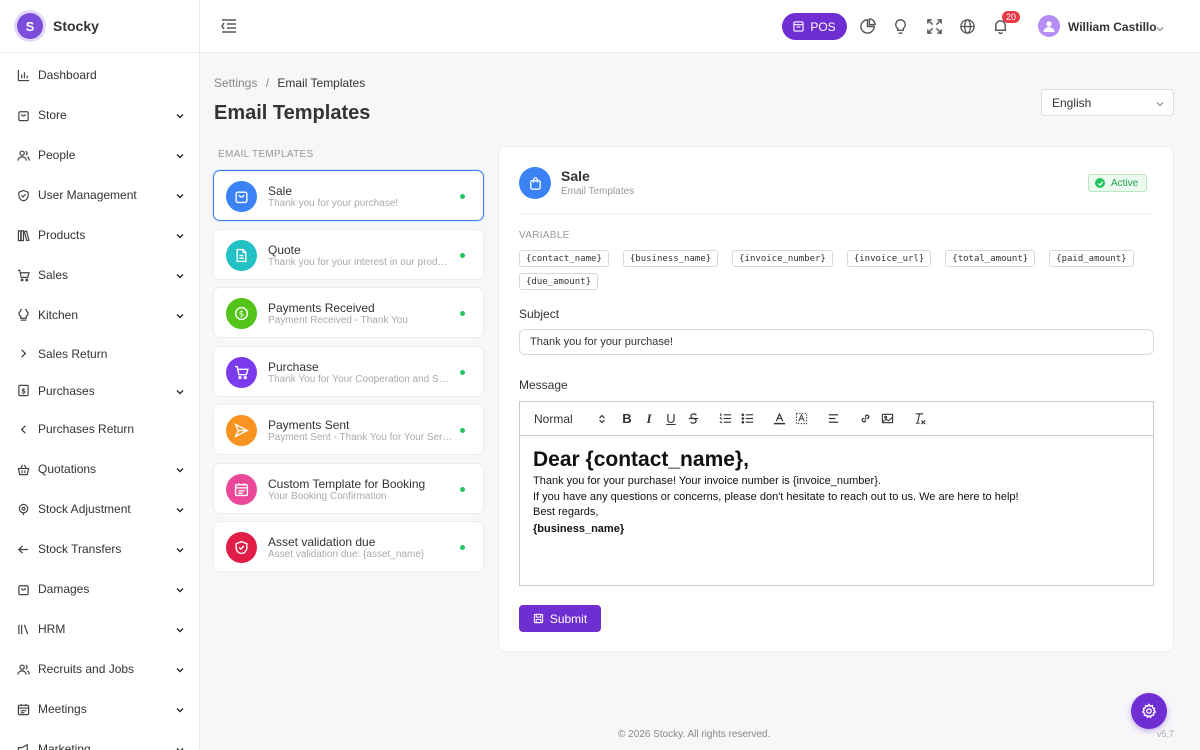 This screenshot has width=1200, height=750. Describe the element at coordinates (99, 709) in the screenshot. I see `sidebar-item-meetings: Meetings` at that location.